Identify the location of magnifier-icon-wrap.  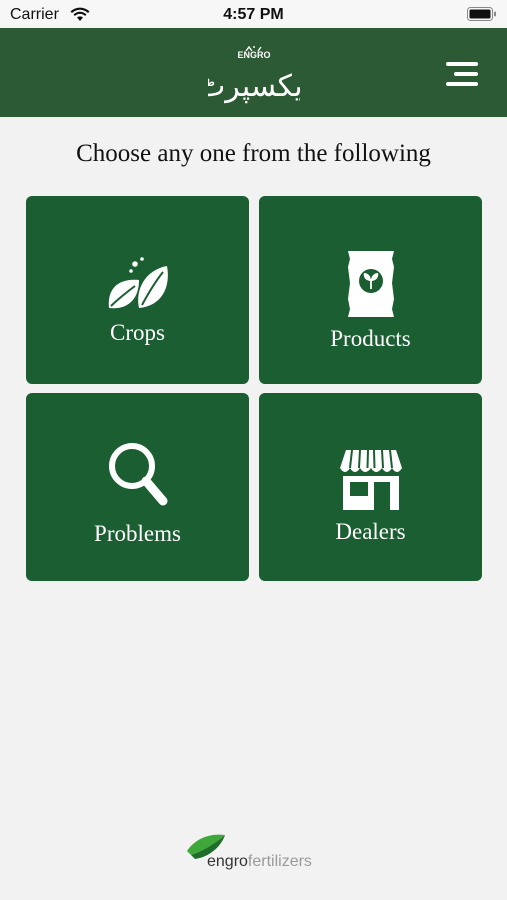
(137, 473).